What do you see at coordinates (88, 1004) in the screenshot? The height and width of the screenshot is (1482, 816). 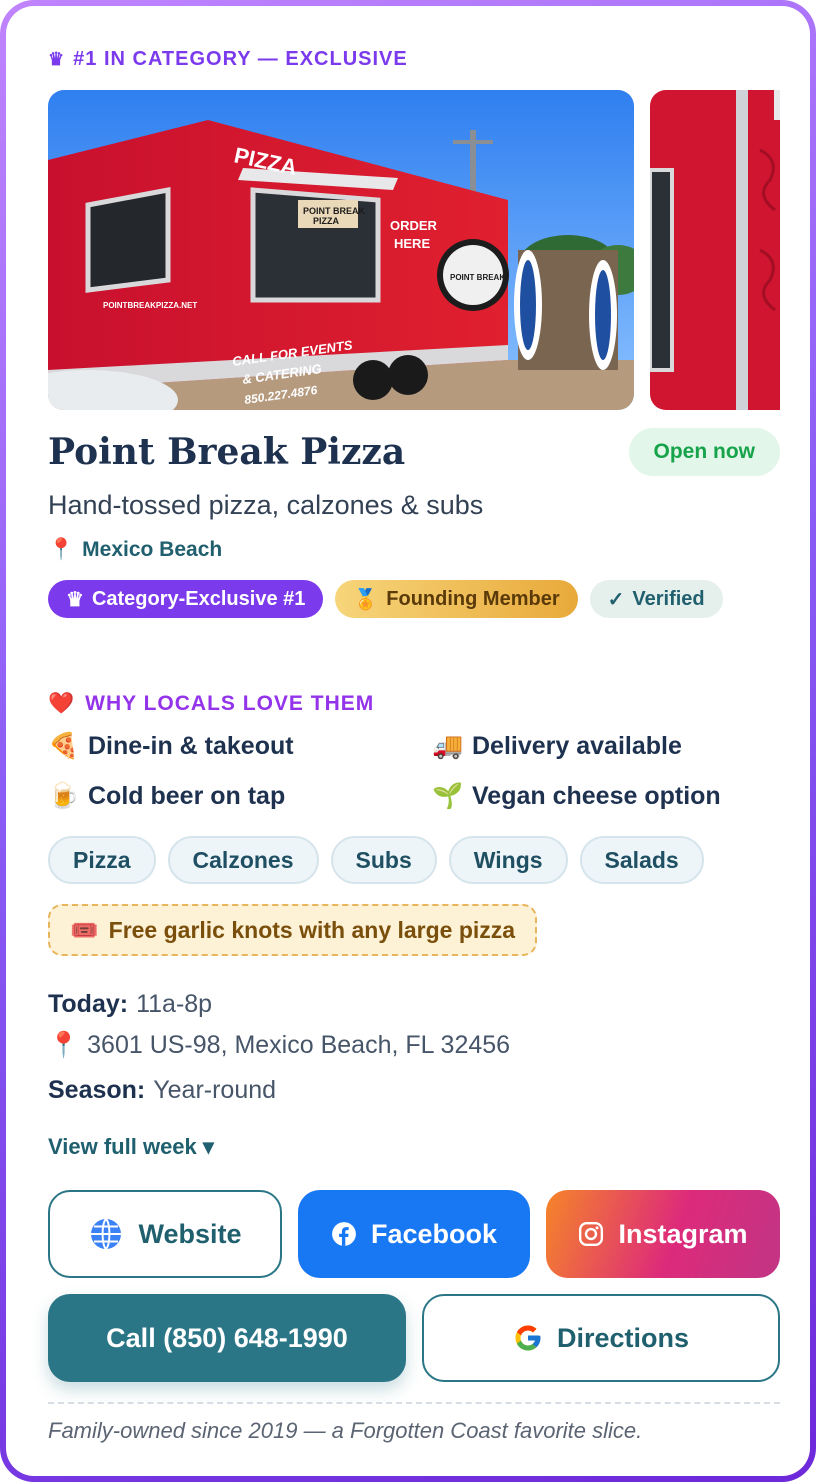 I see `today-label: Today:` at bounding box center [88, 1004].